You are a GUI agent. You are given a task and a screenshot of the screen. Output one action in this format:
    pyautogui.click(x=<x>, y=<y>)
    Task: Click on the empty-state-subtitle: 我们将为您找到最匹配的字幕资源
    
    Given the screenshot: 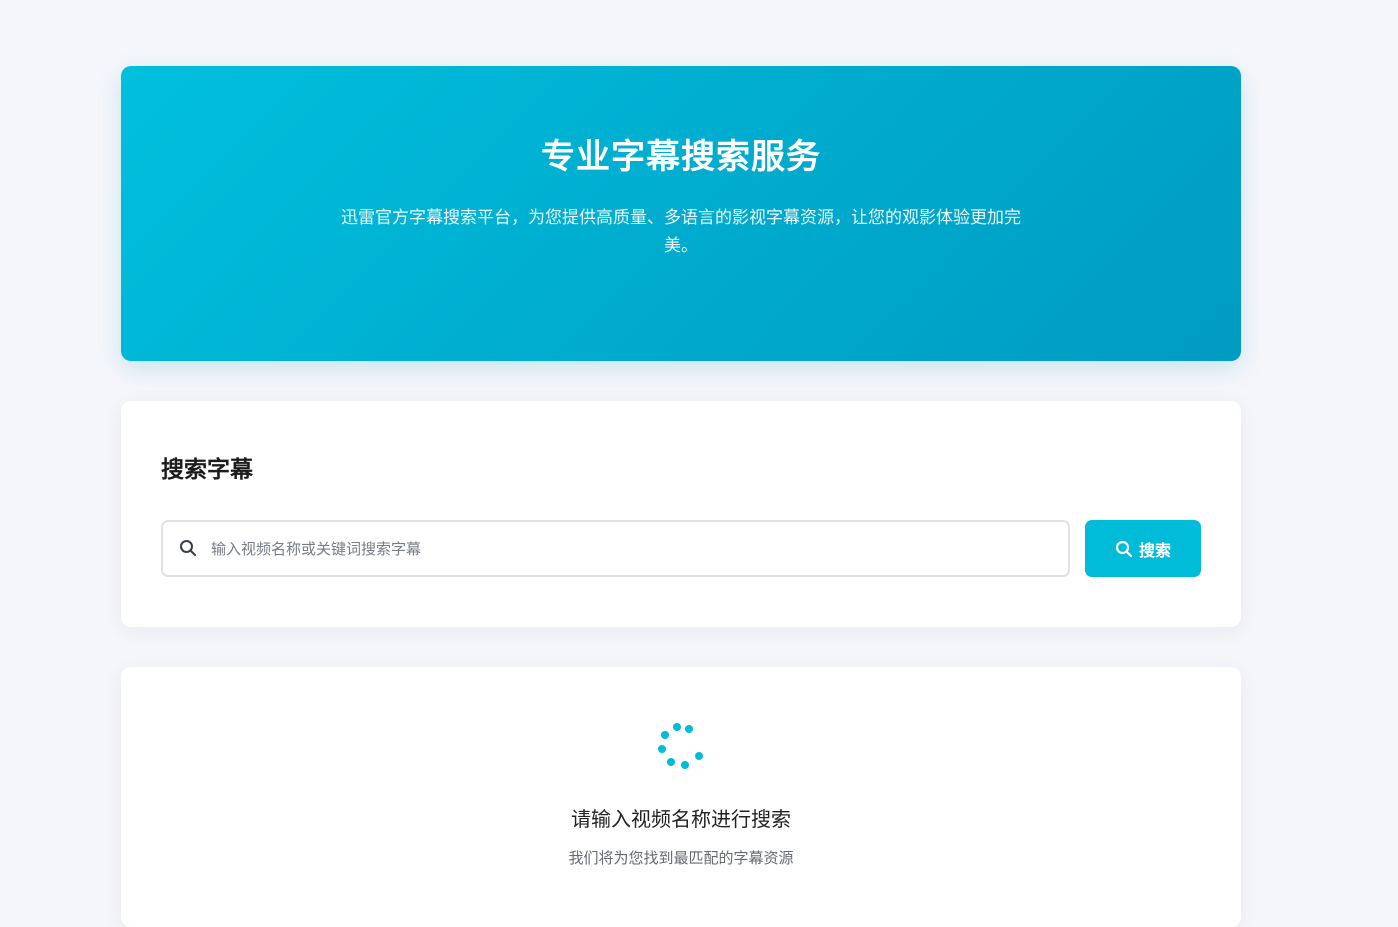 What is the action you would take?
    pyautogui.click(x=681, y=858)
    